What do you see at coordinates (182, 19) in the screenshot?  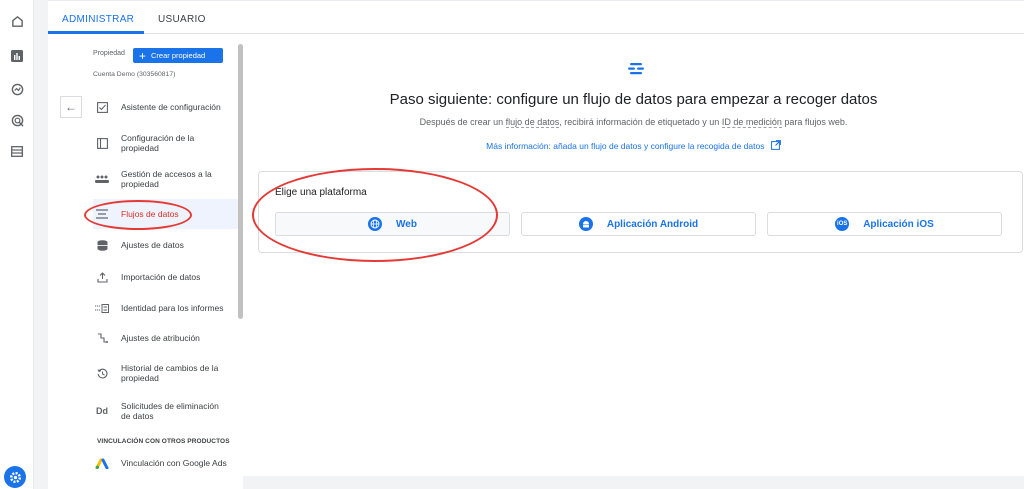 I see `tab-usuario: USUARIO` at bounding box center [182, 19].